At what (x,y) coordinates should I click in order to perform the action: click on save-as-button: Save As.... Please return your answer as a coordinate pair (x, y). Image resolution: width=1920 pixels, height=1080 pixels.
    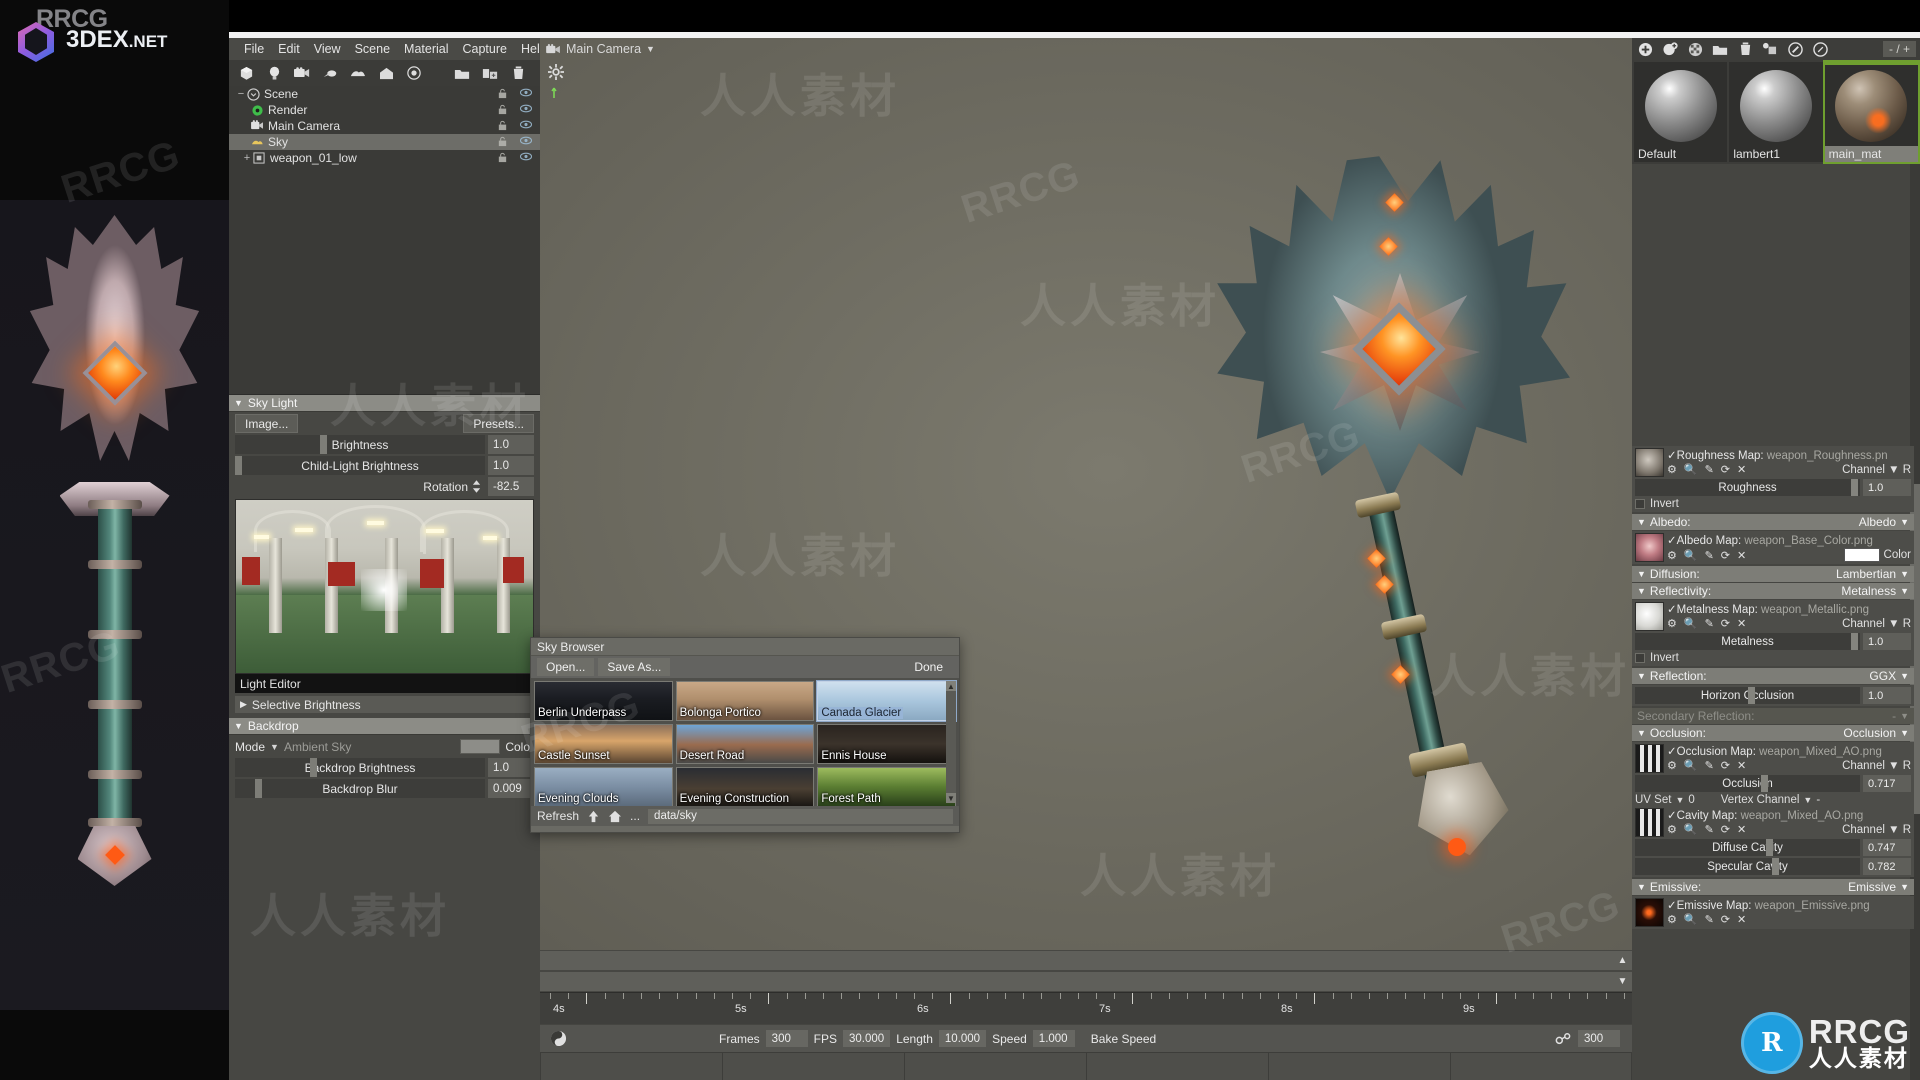
    Looking at the image, I should click on (634, 667).